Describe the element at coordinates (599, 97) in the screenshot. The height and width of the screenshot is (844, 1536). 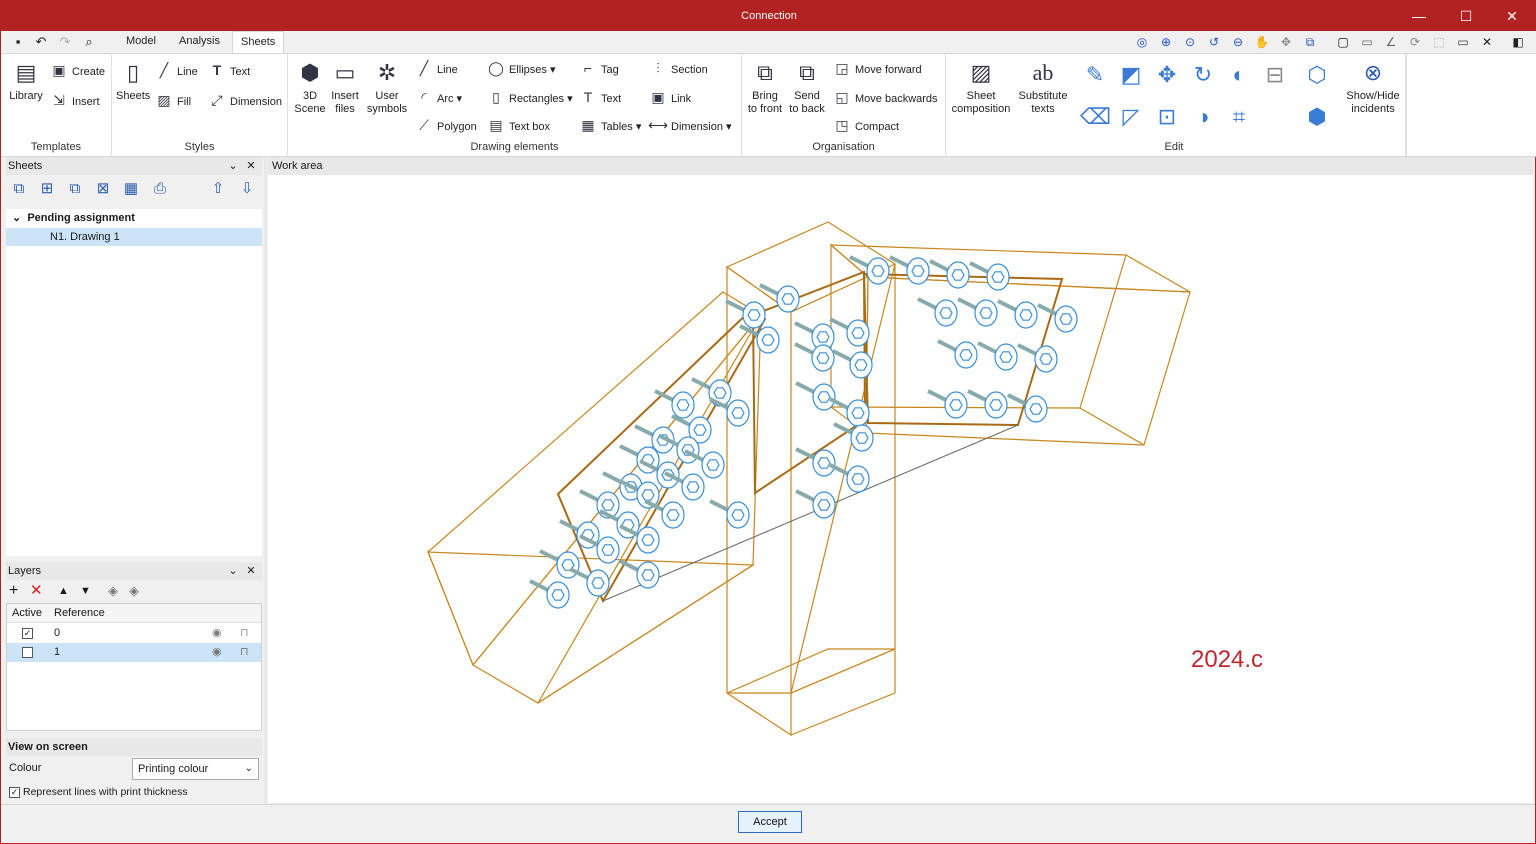
I see `text-tool-button: T Text` at that location.